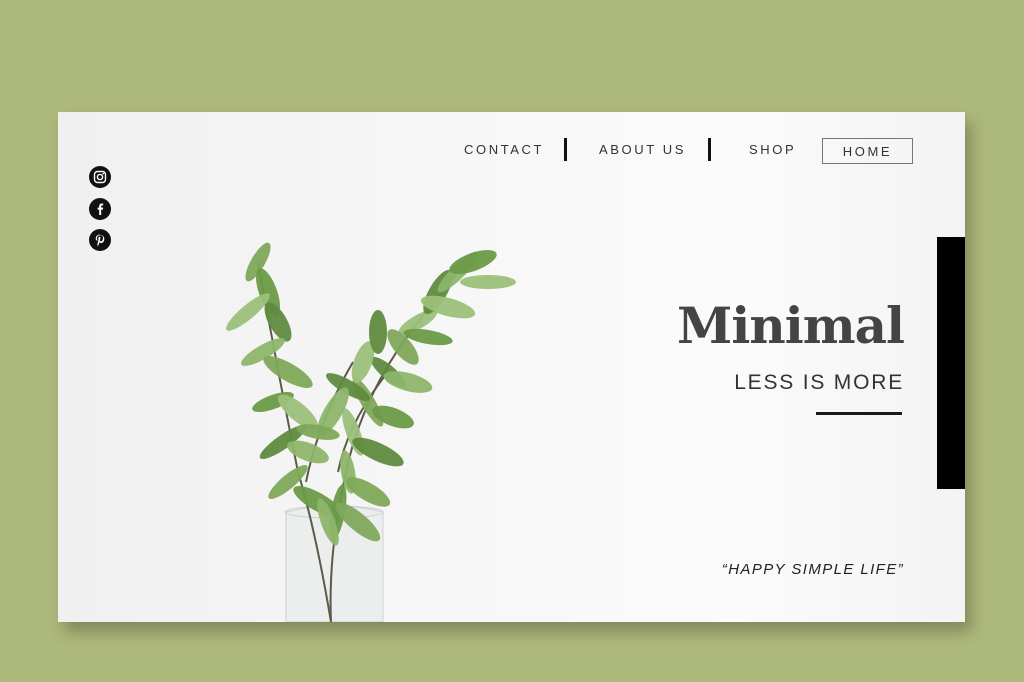 The height and width of the screenshot is (682, 1024). I want to click on social-links, so click(100, 213).